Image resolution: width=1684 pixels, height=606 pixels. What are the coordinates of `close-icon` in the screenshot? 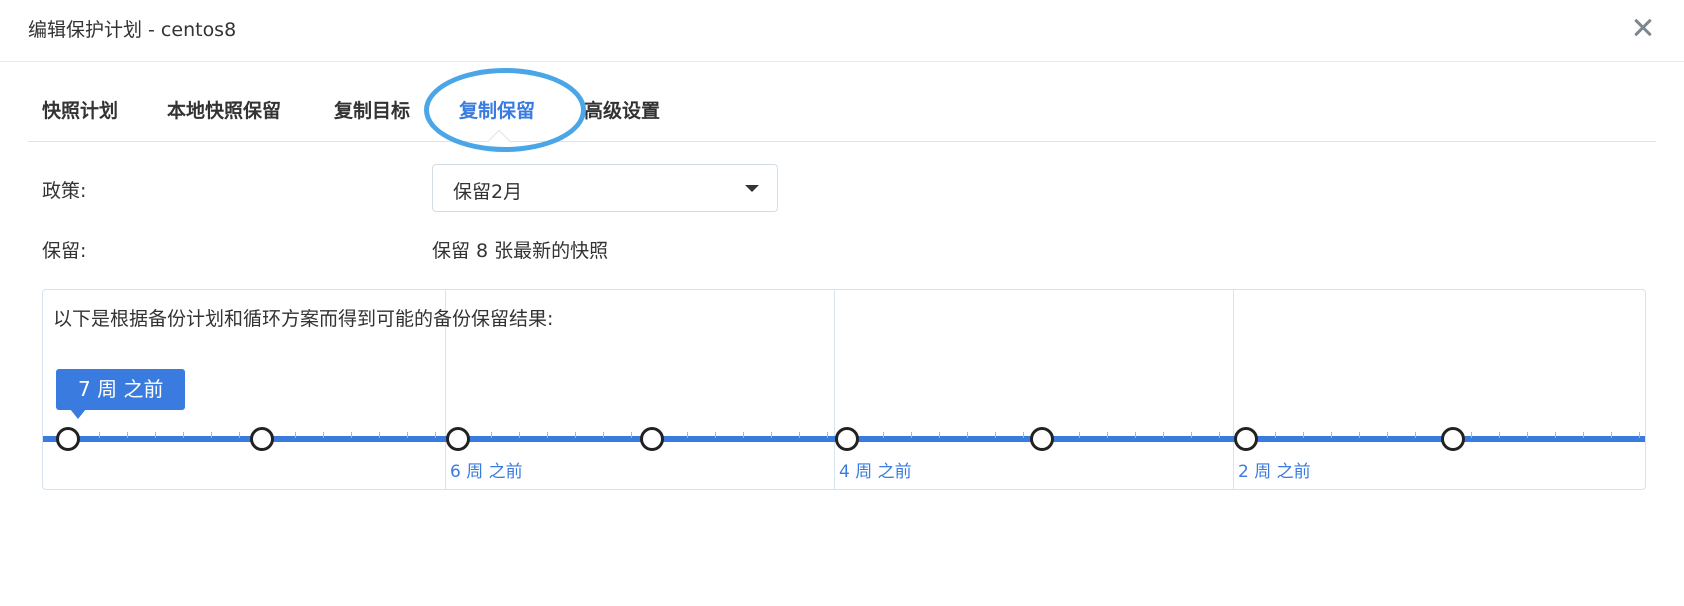 It's located at (1643, 27).